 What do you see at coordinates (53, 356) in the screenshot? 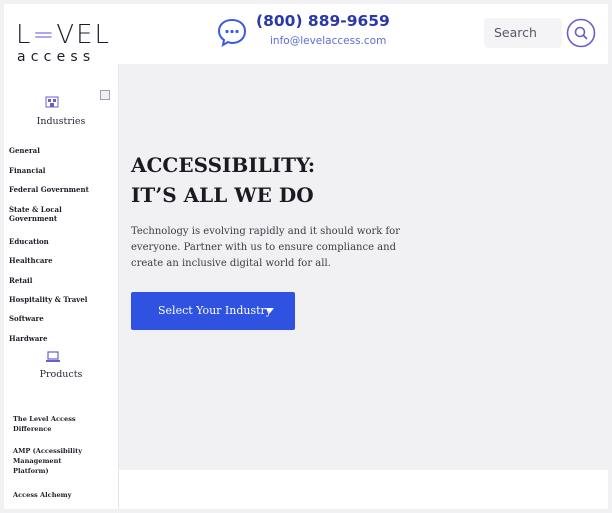
I see `laptop-icon` at bounding box center [53, 356].